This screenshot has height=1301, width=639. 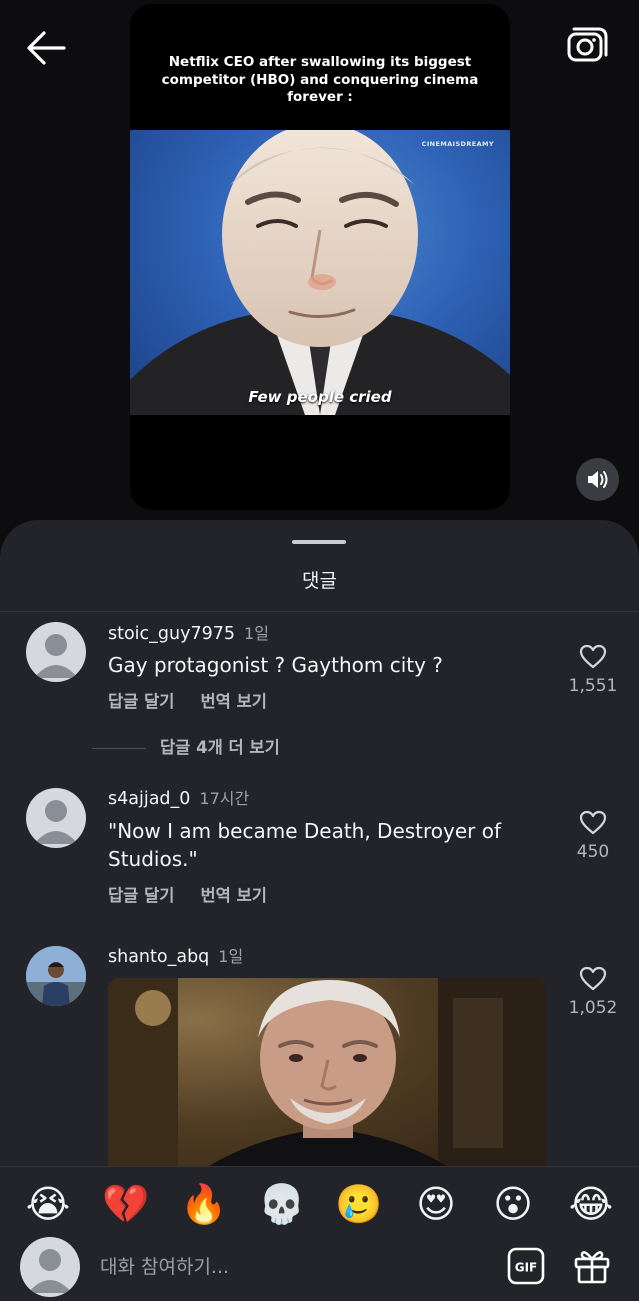 I want to click on input-row: GIF, so click(x=319, y=1268).